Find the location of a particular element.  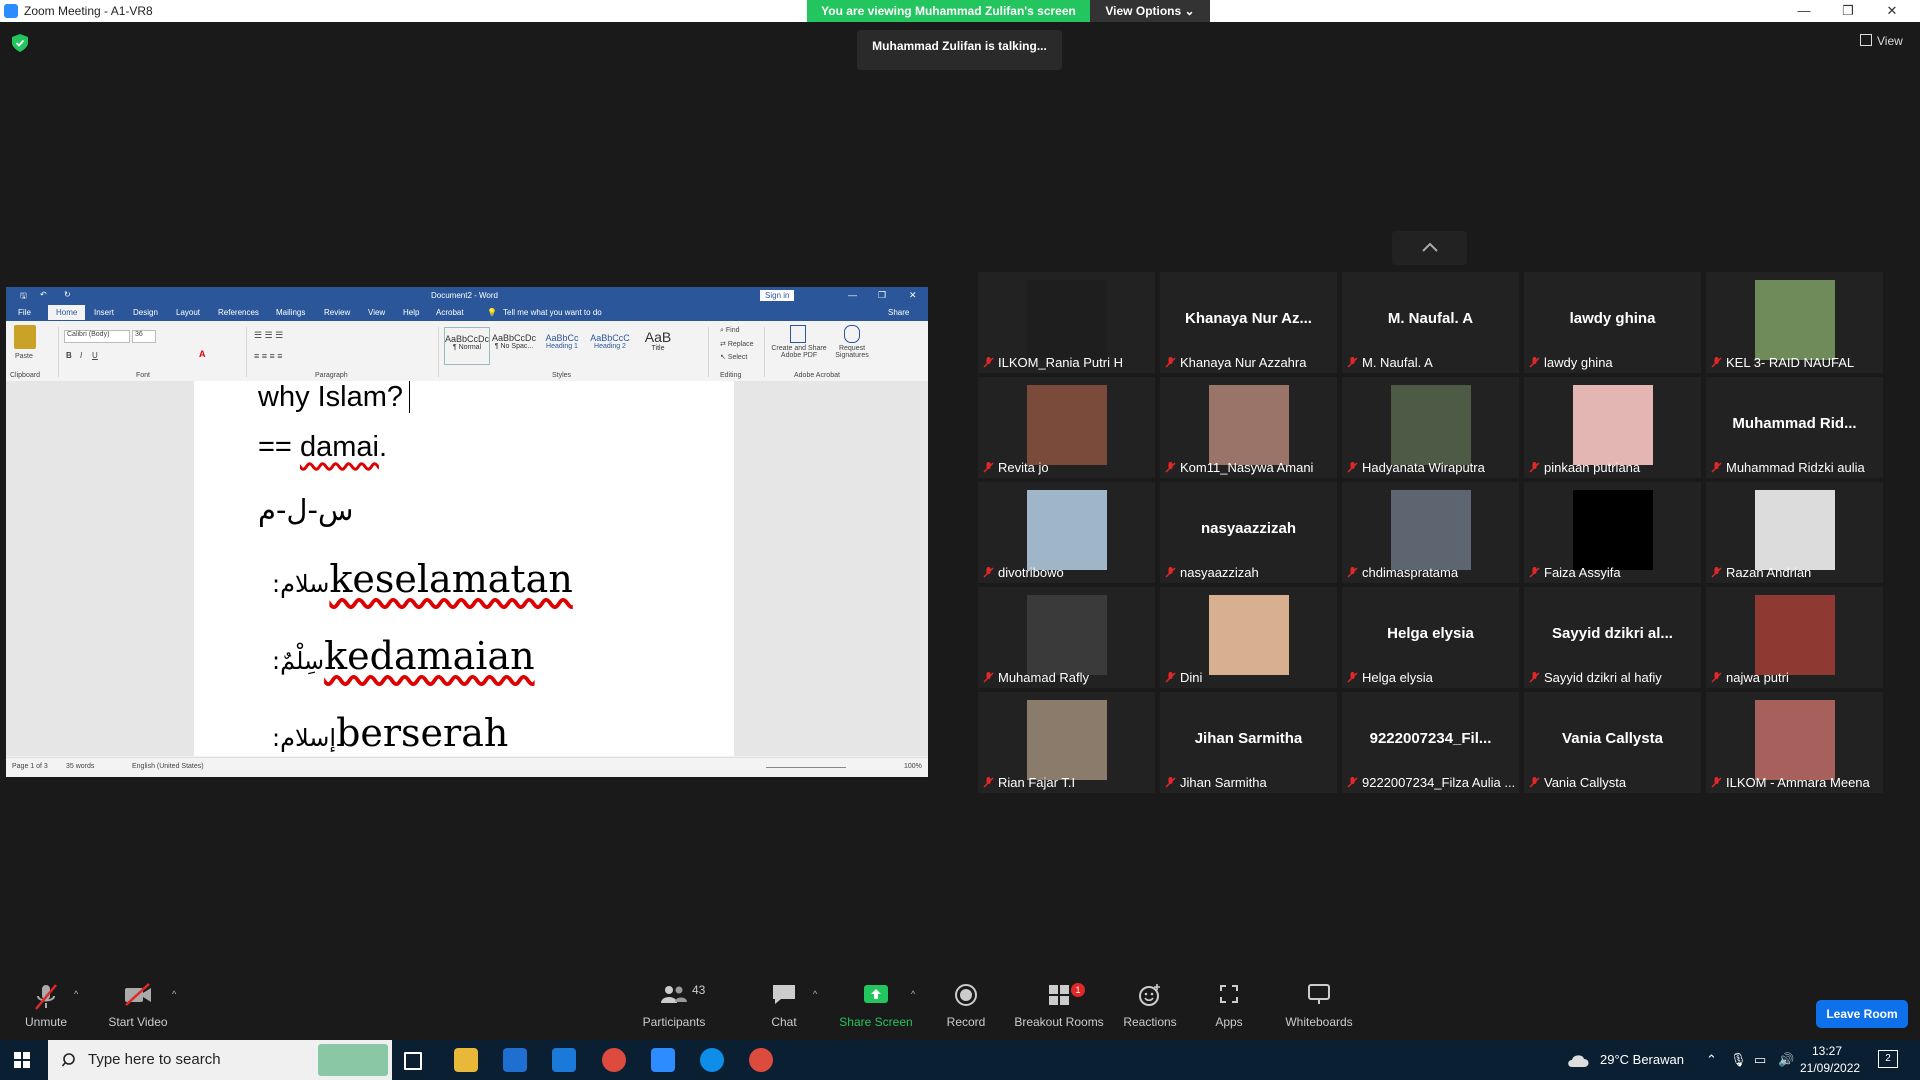

participant-name: Vania Callysta is located at coordinates (1585, 782).